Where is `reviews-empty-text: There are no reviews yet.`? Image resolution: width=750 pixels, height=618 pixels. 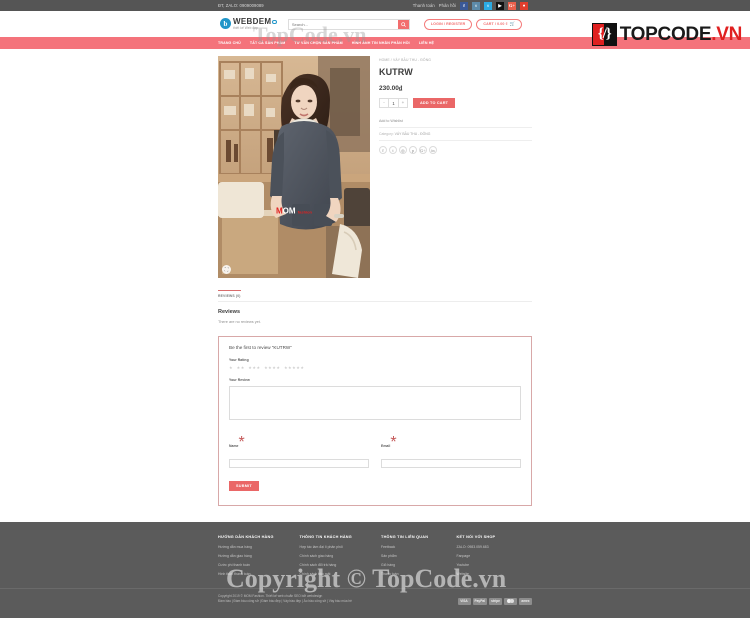
reviews-empty-text: There are no reviews yet. is located at coordinates (239, 322).